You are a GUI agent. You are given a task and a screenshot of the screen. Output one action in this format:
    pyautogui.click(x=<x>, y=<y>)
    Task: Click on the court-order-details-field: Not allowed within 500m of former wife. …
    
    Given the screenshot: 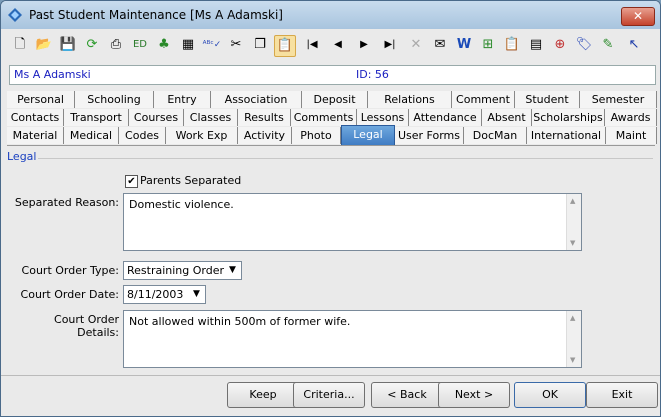 What is the action you would take?
    pyautogui.click(x=352, y=339)
    